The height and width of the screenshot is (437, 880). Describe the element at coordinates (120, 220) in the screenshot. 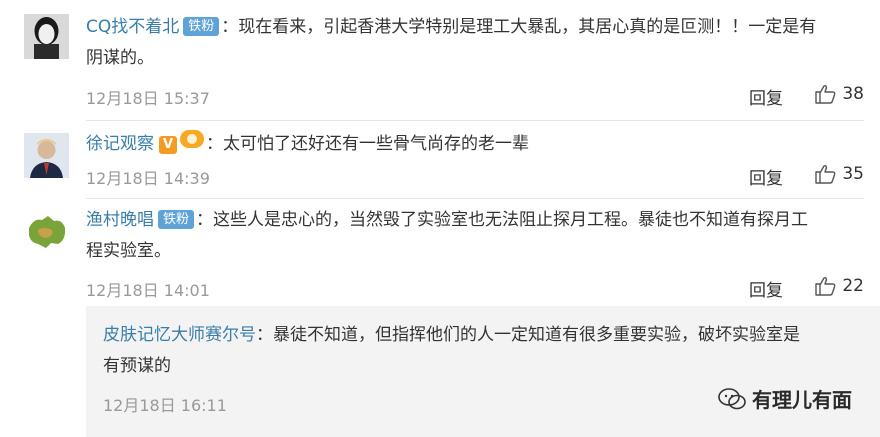

I see `username-link: 渔村晚唱` at that location.